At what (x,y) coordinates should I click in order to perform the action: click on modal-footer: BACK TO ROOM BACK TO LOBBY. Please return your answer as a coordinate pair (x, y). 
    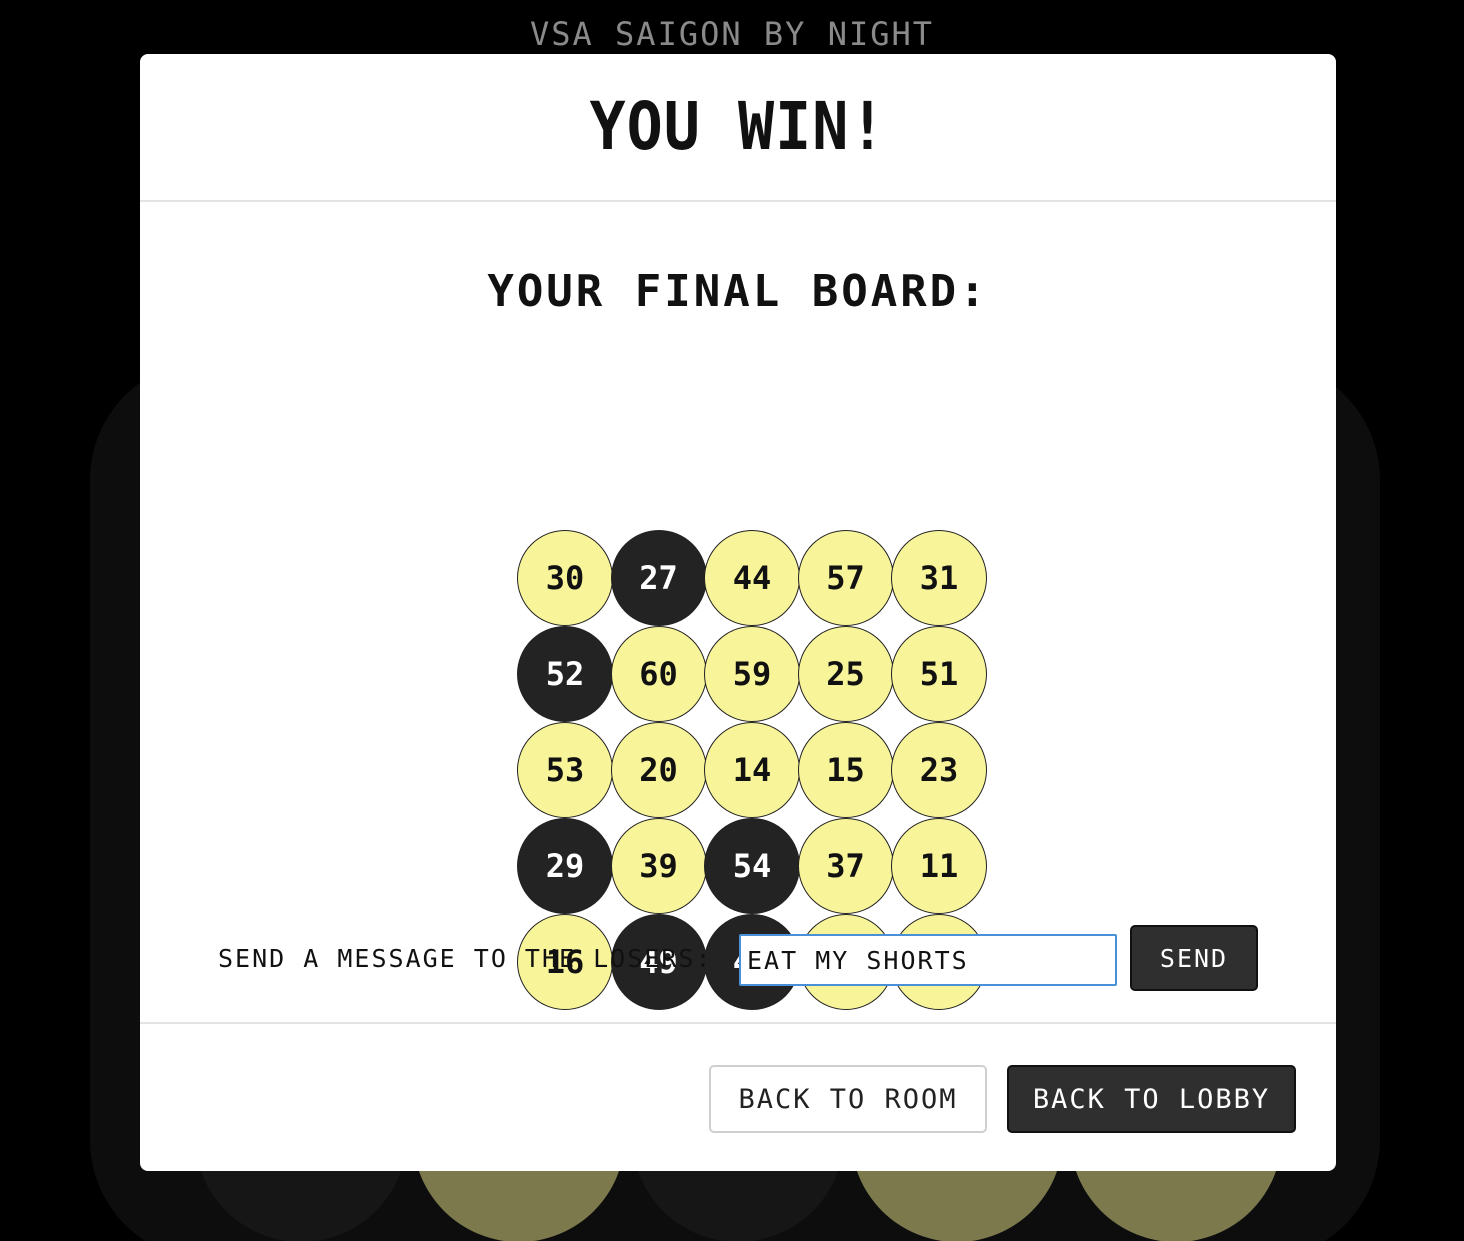
    Looking at the image, I should click on (738, 1097).